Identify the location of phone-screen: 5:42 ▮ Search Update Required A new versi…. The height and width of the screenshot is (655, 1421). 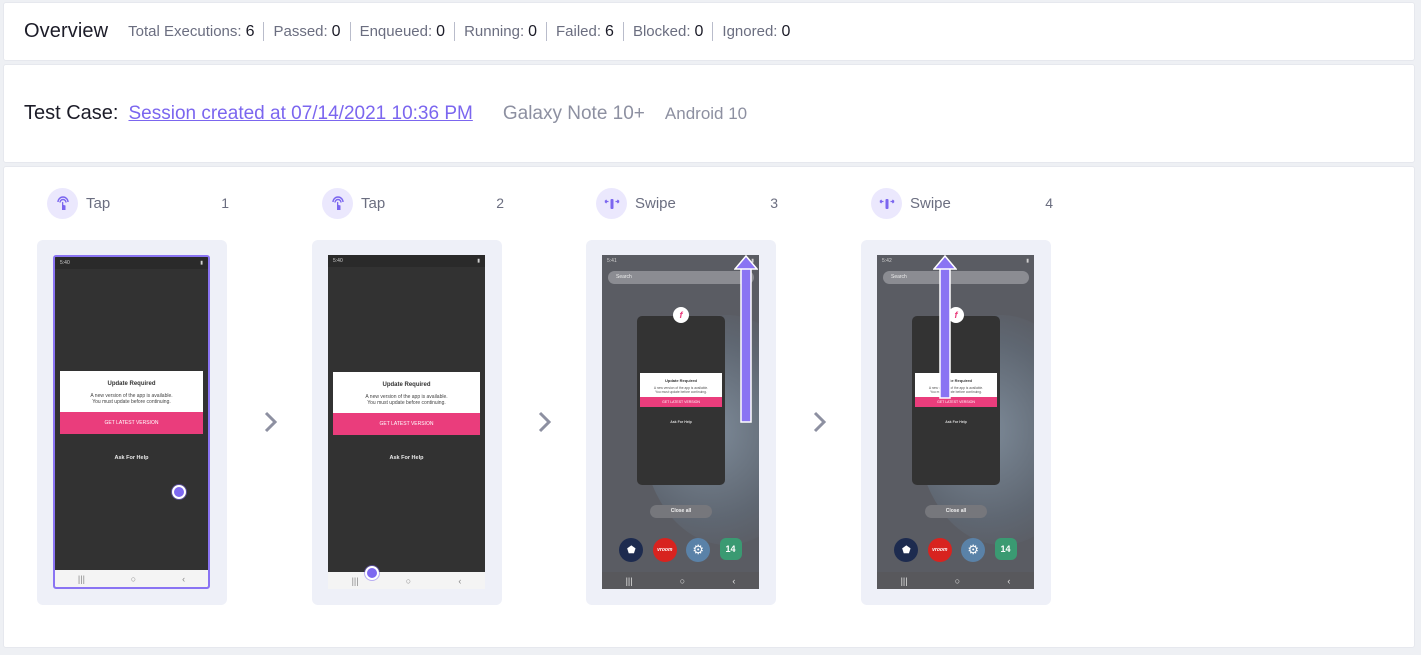
(955, 422).